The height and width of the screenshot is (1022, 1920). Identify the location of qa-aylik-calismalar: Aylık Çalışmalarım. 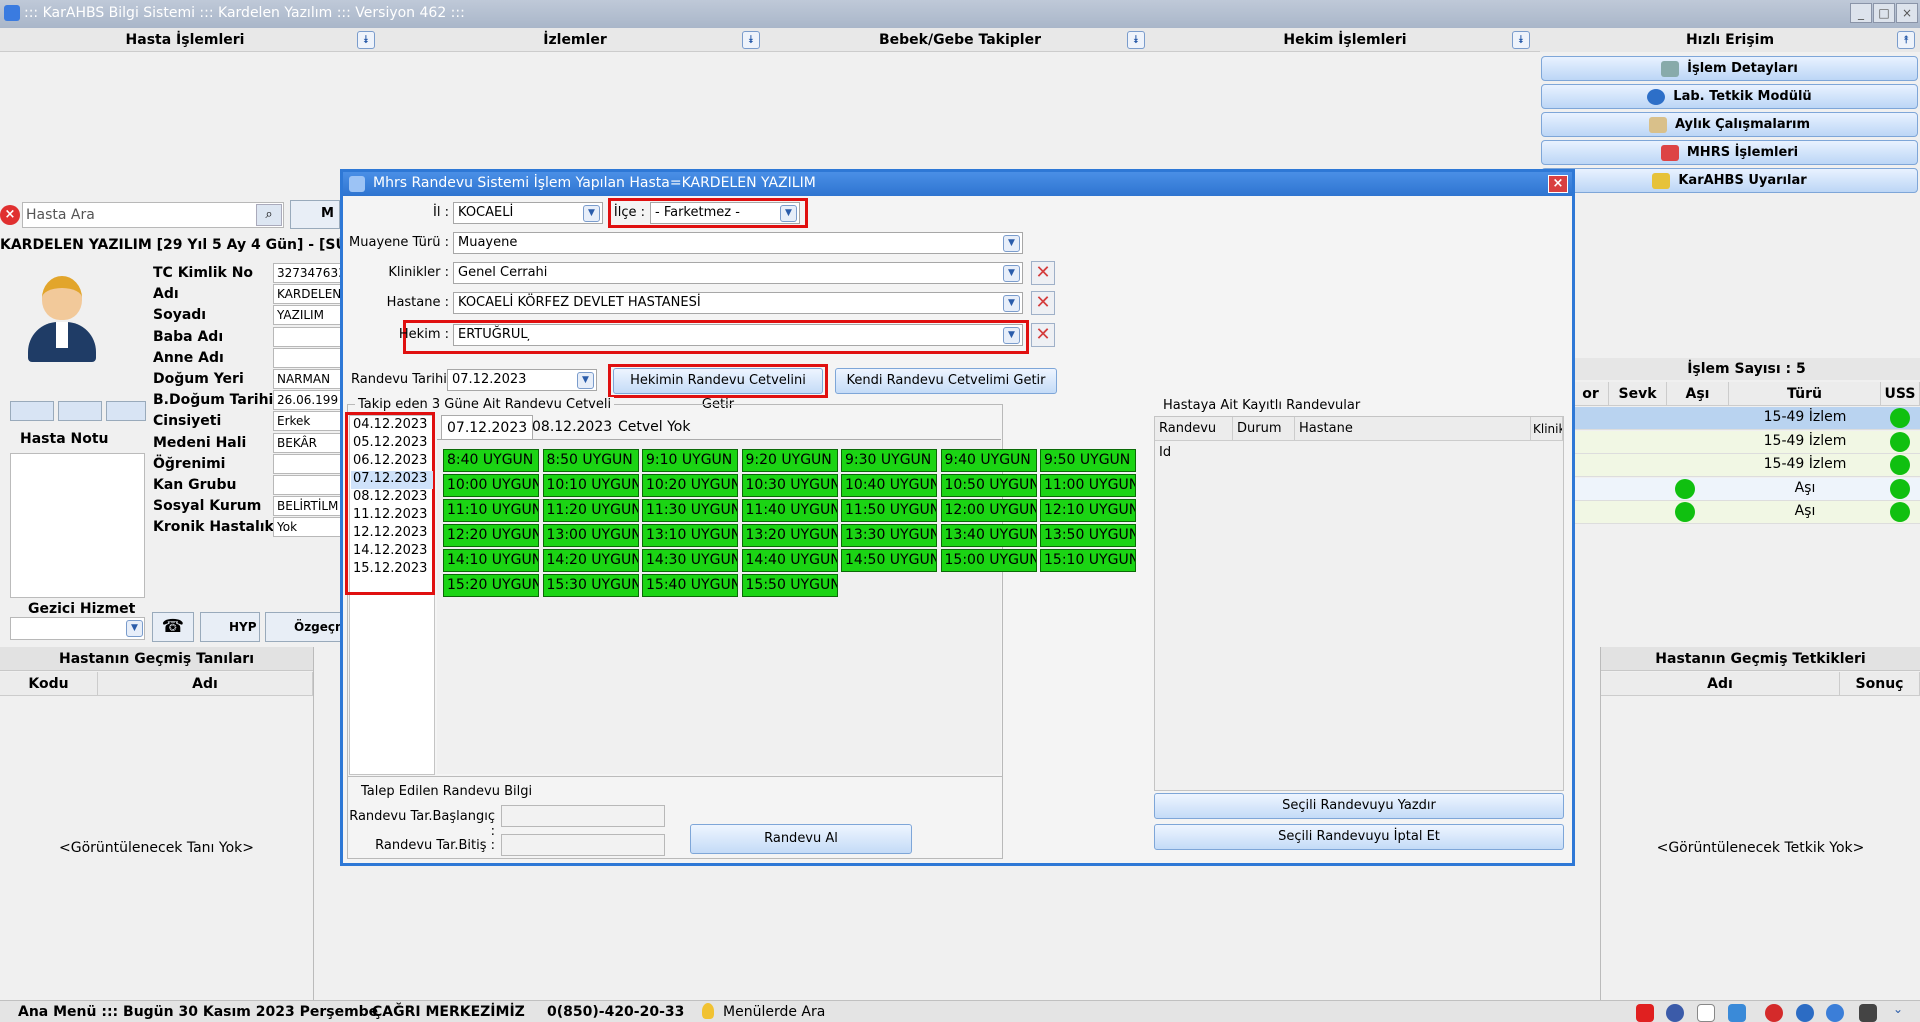
(1729, 124).